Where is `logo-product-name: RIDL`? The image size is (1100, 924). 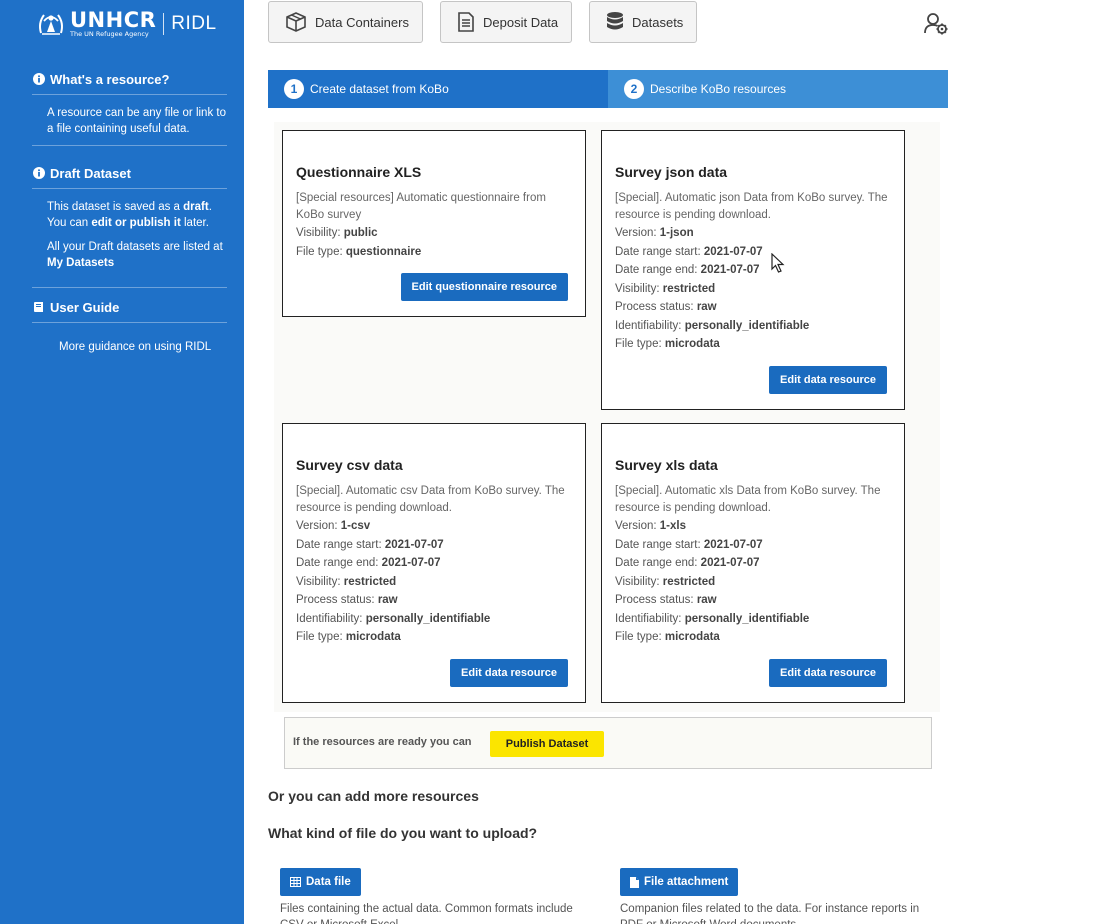
logo-product-name: RIDL is located at coordinates (194, 23).